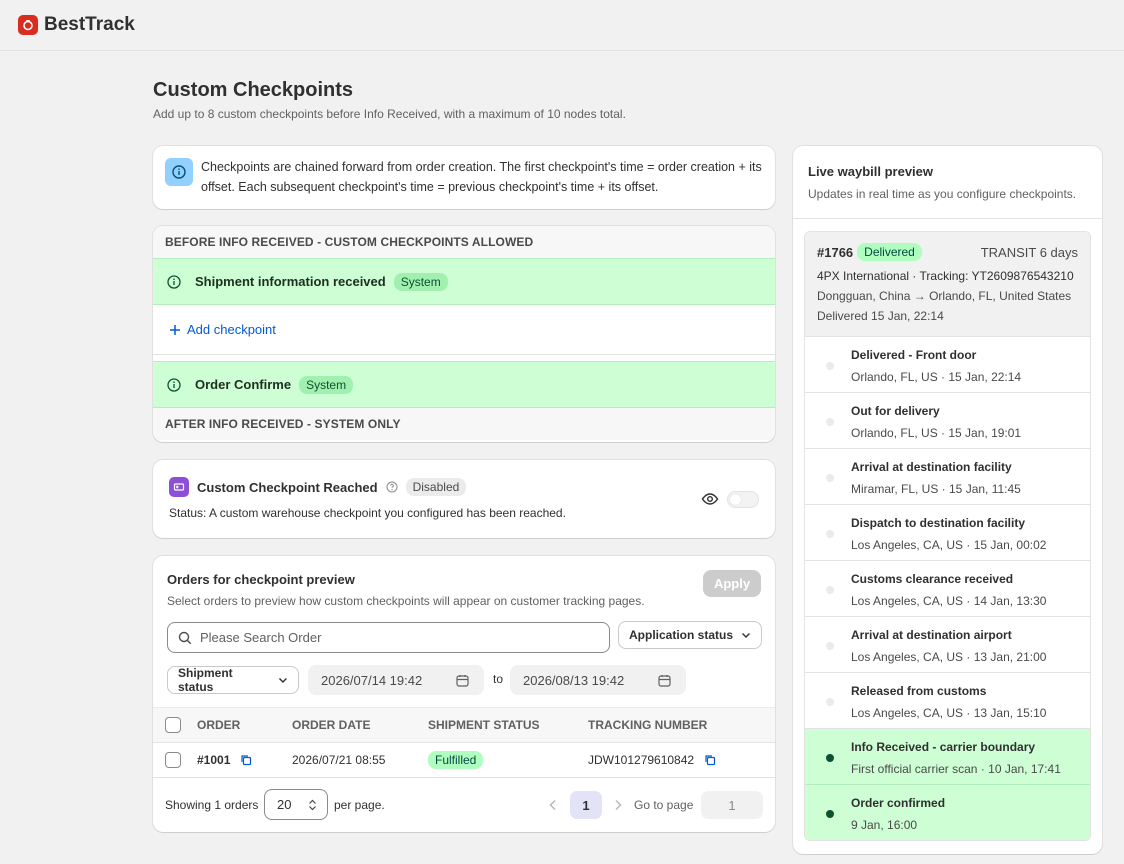 The width and height of the screenshot is (1124, 864). I want to click on page-button-1: 1, so click(586, 805).